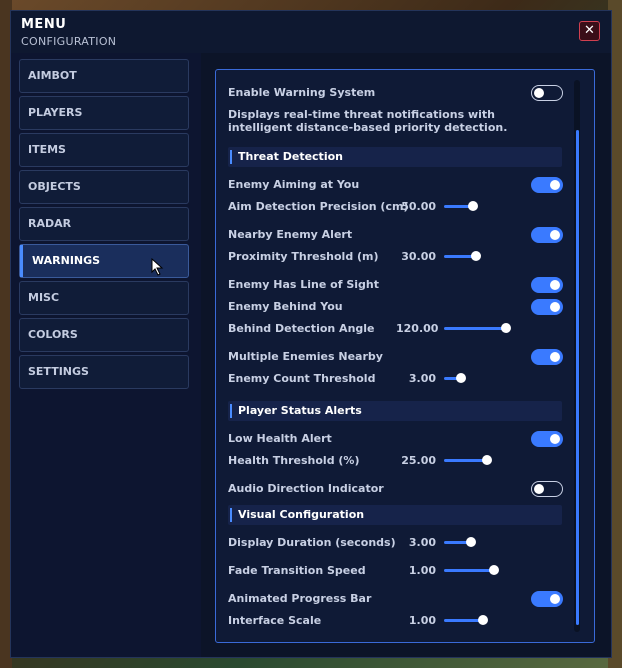 This screenshot has height=668, width=622. Describe the element at coordinates (280, 438) in the screenshot. I see `low-health-label: Low Health Alert` at that location.